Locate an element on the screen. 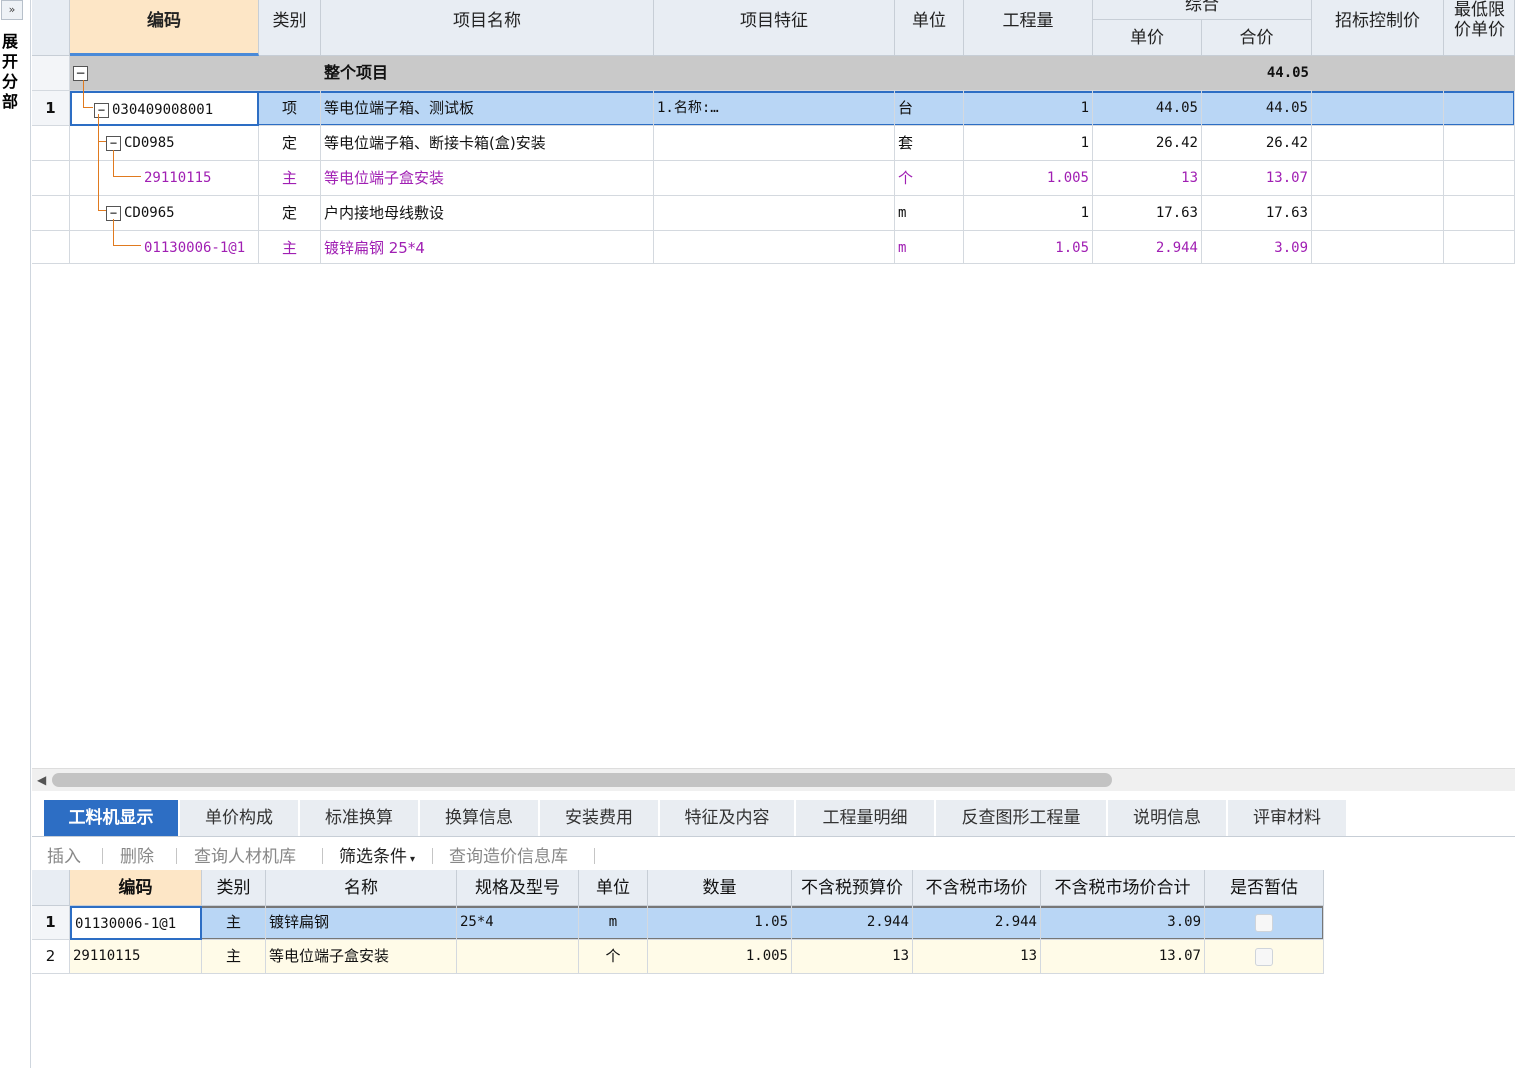  horizontal-scrollbar: ◀ is located at coordinates (773, 779).